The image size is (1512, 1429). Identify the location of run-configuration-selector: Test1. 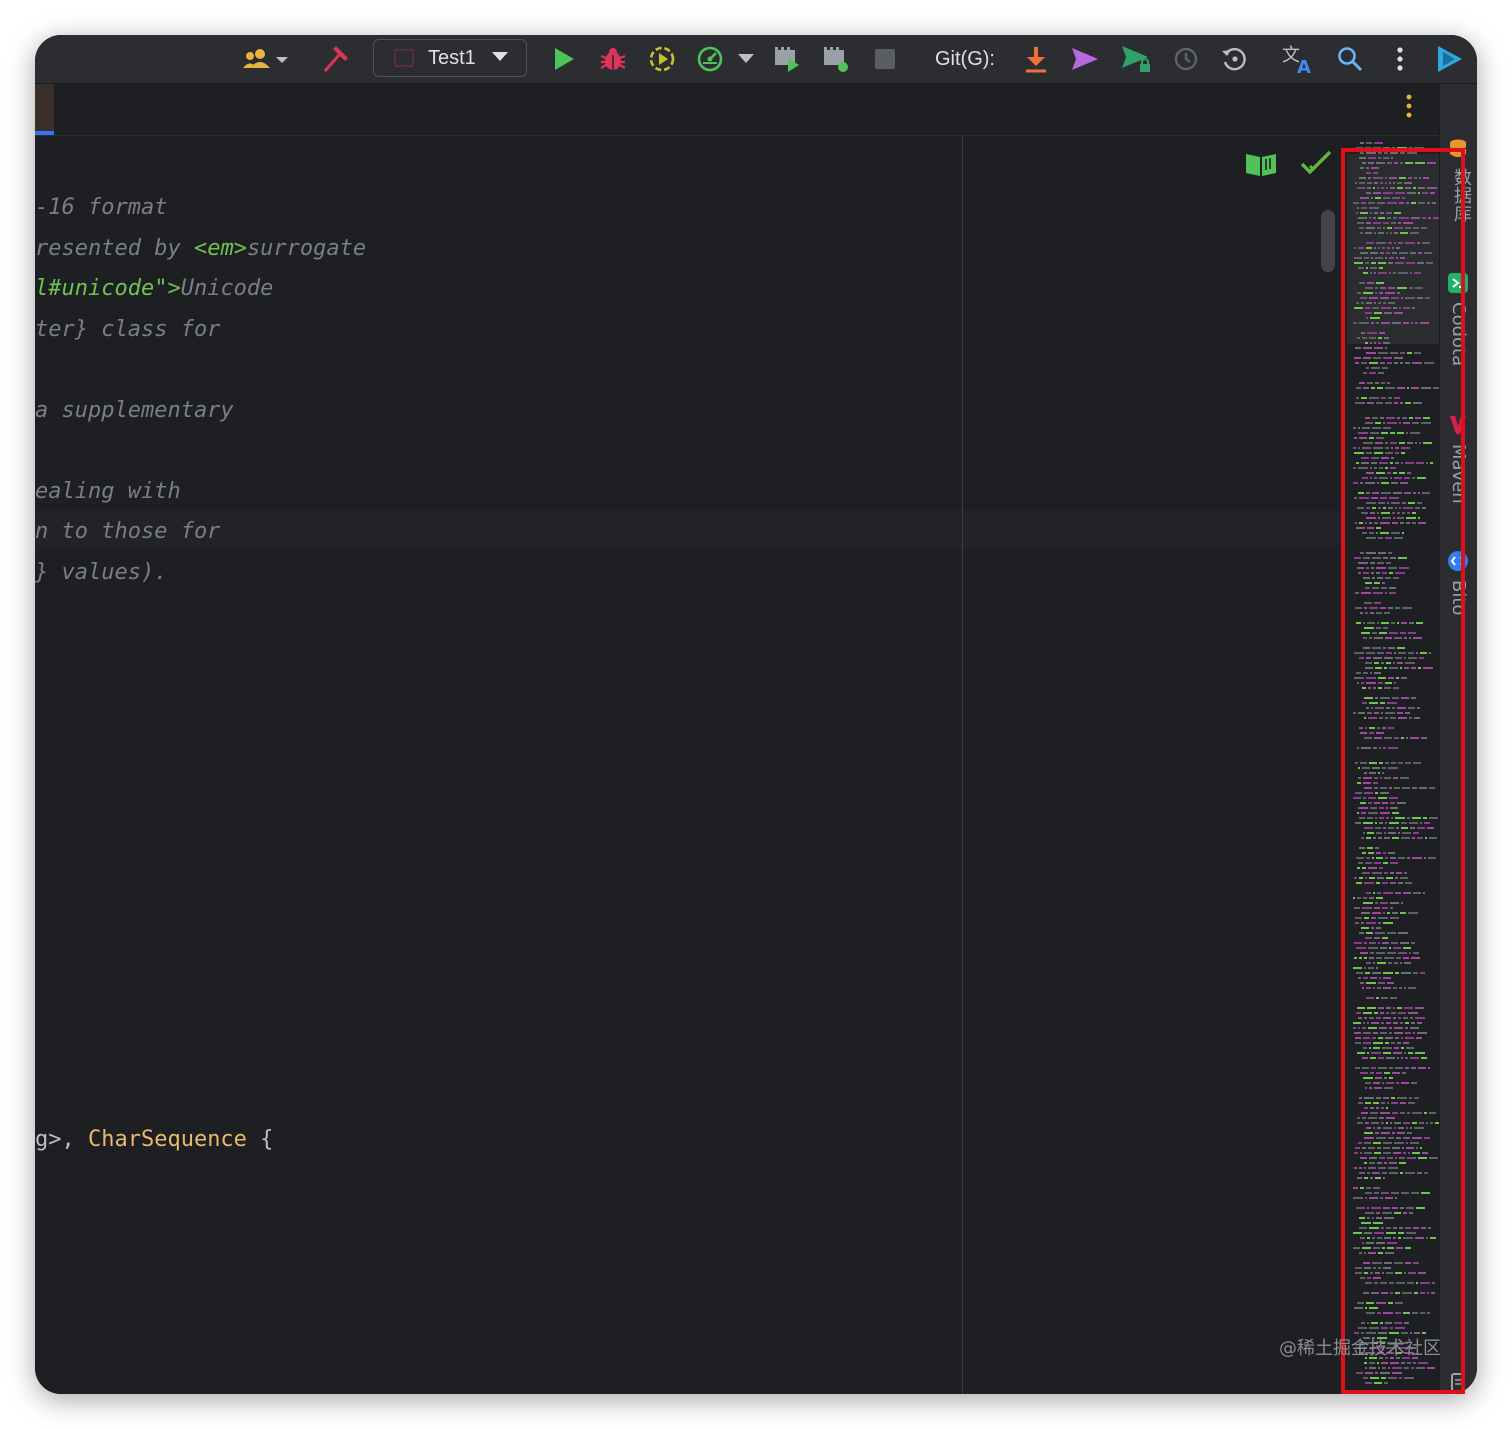
(450, 58).